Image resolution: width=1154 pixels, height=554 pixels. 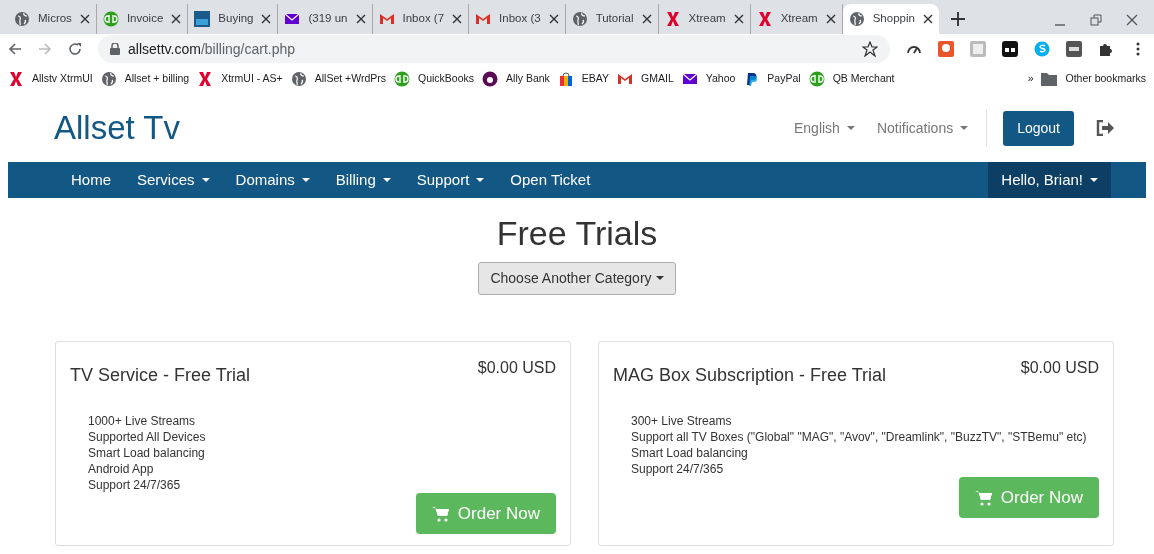 What do you see at coordinates (421, 19) in the screenshot?
I see `browser-tab: Inbox (7` at bounding box center [421, 19].